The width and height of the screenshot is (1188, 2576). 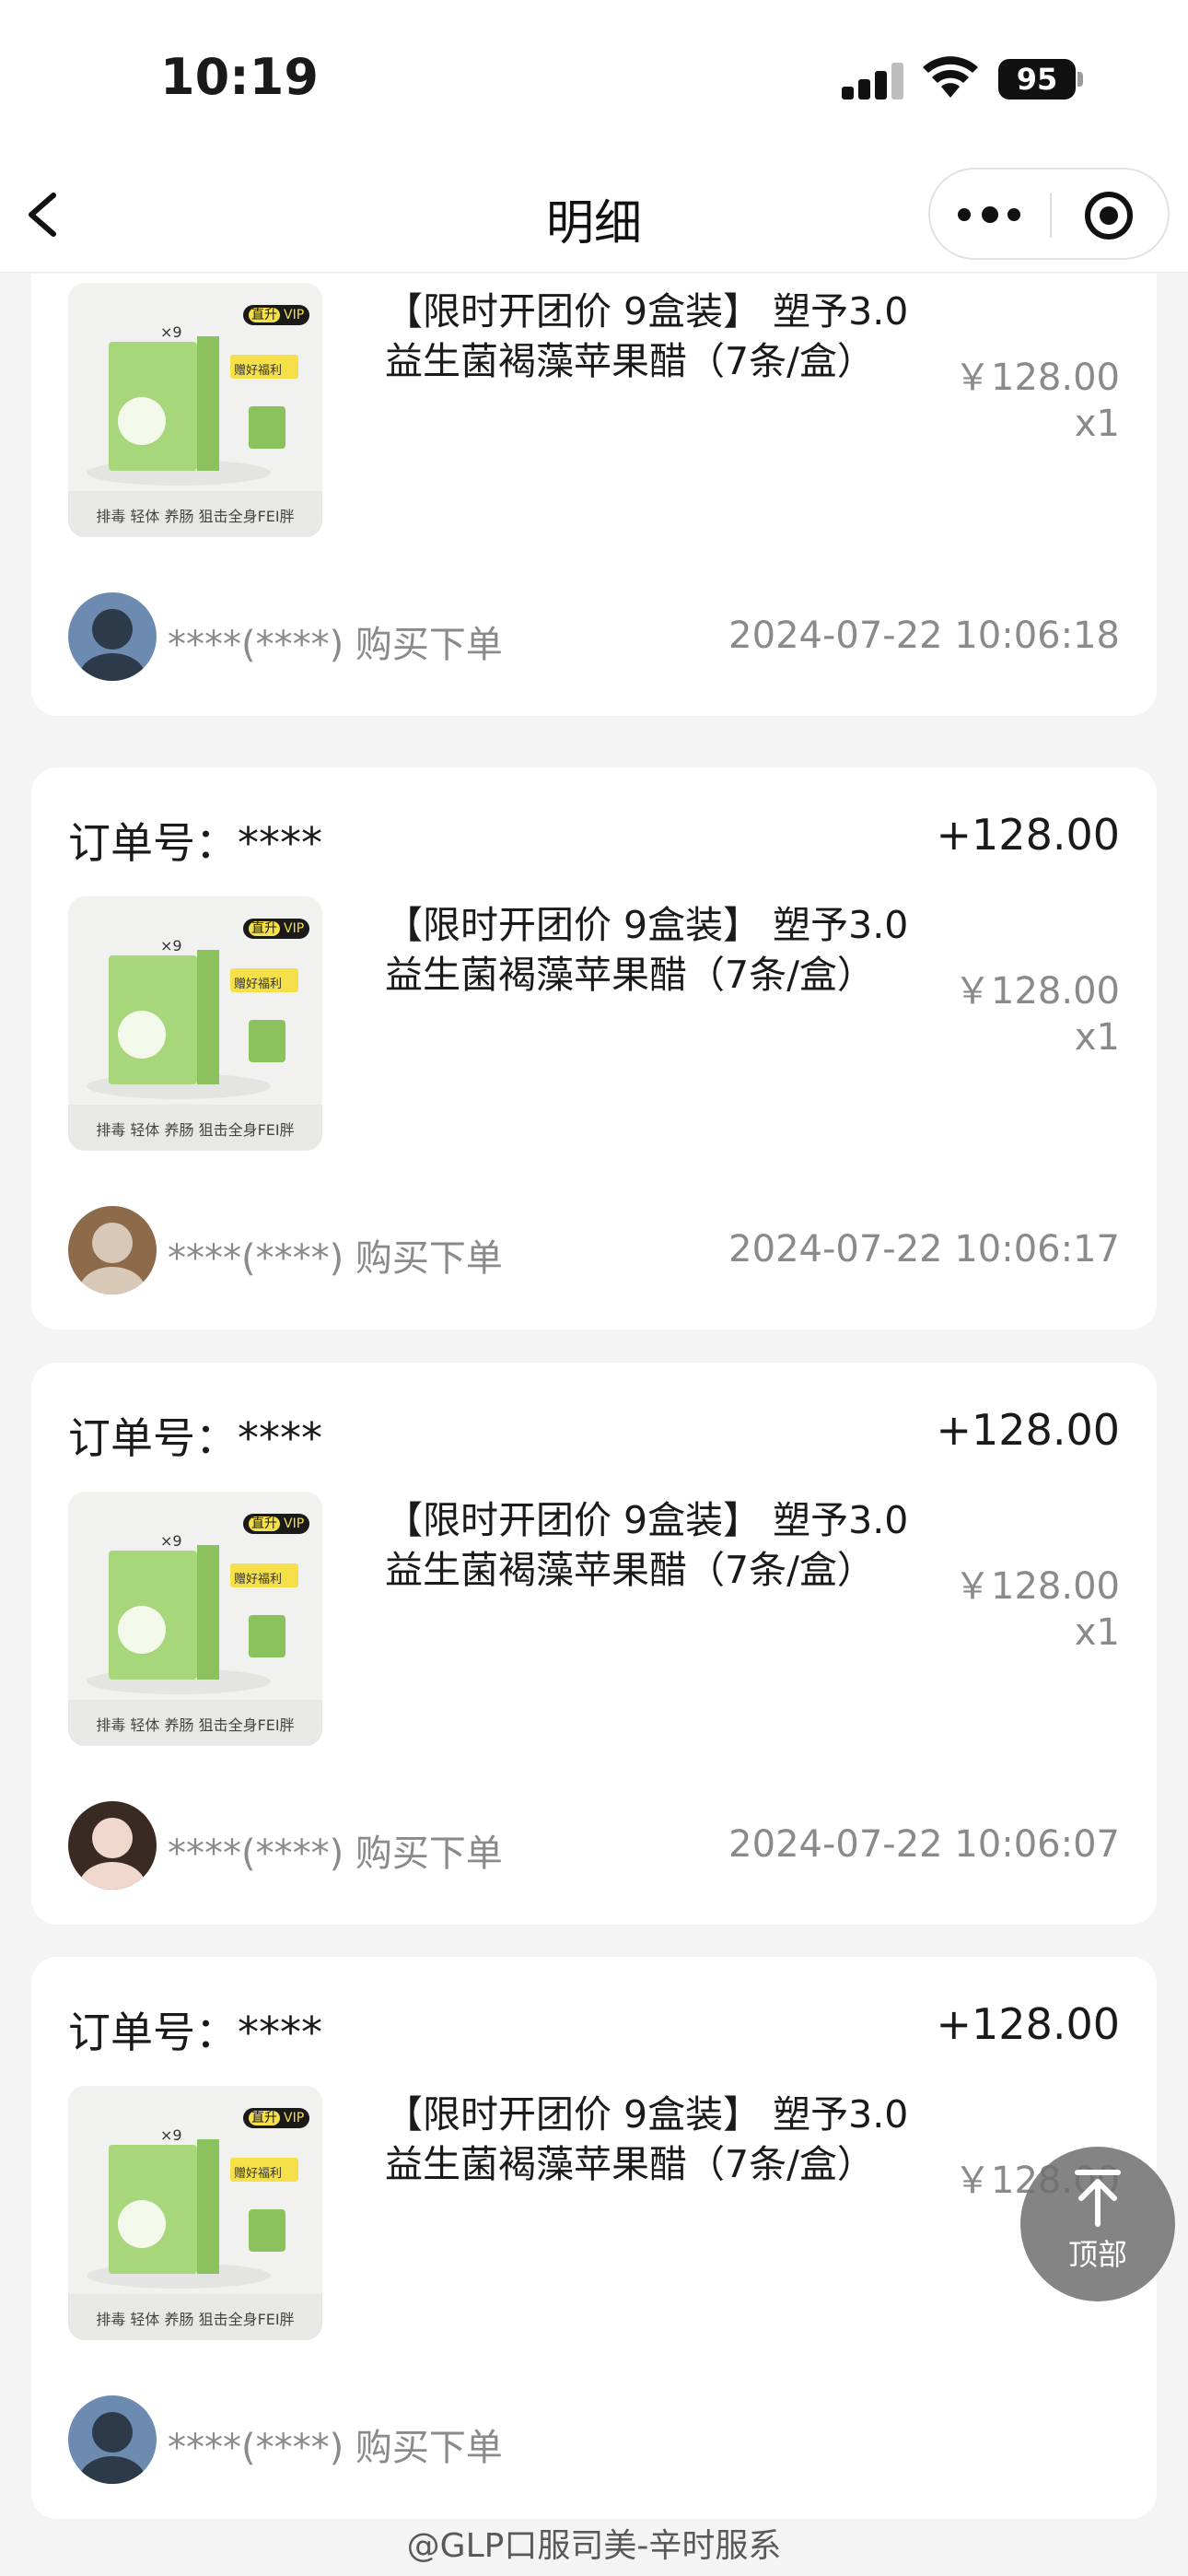 What do you see at coordinates (594, 215) in the screenshot?
I see `nav-bar: 明细` at bounding box center [594, 215].